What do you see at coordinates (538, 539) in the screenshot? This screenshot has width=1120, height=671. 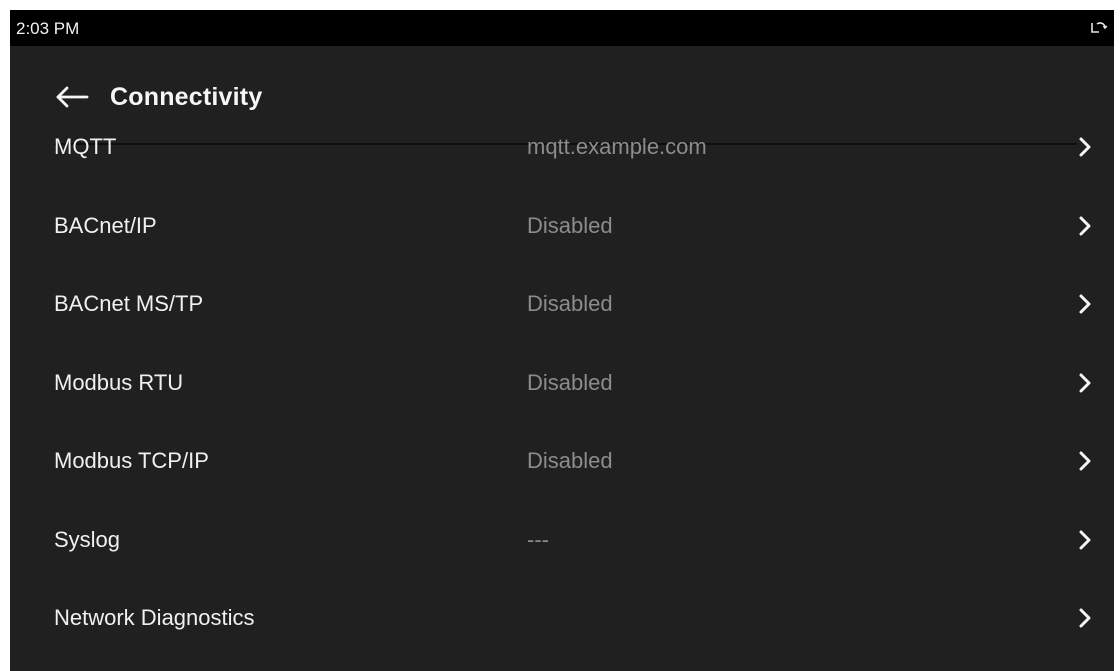 I see `list-item-value: ---` at bounding box center [538, 539].